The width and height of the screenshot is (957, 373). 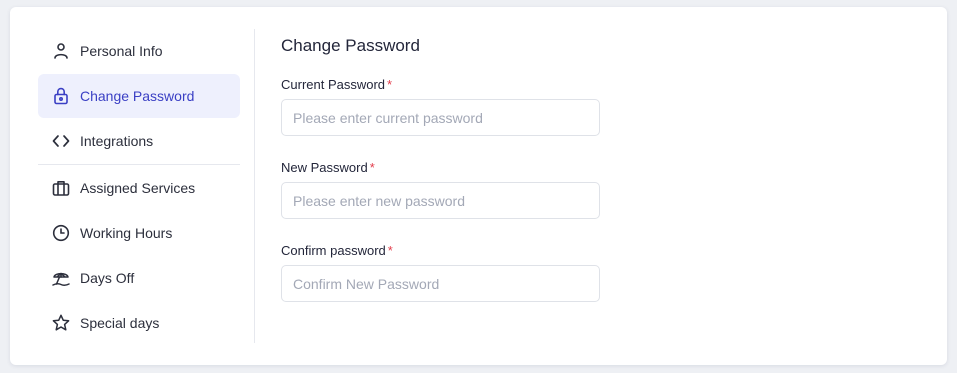 I want to click on new-password-label: New Password *, so click(x=328, y=167).